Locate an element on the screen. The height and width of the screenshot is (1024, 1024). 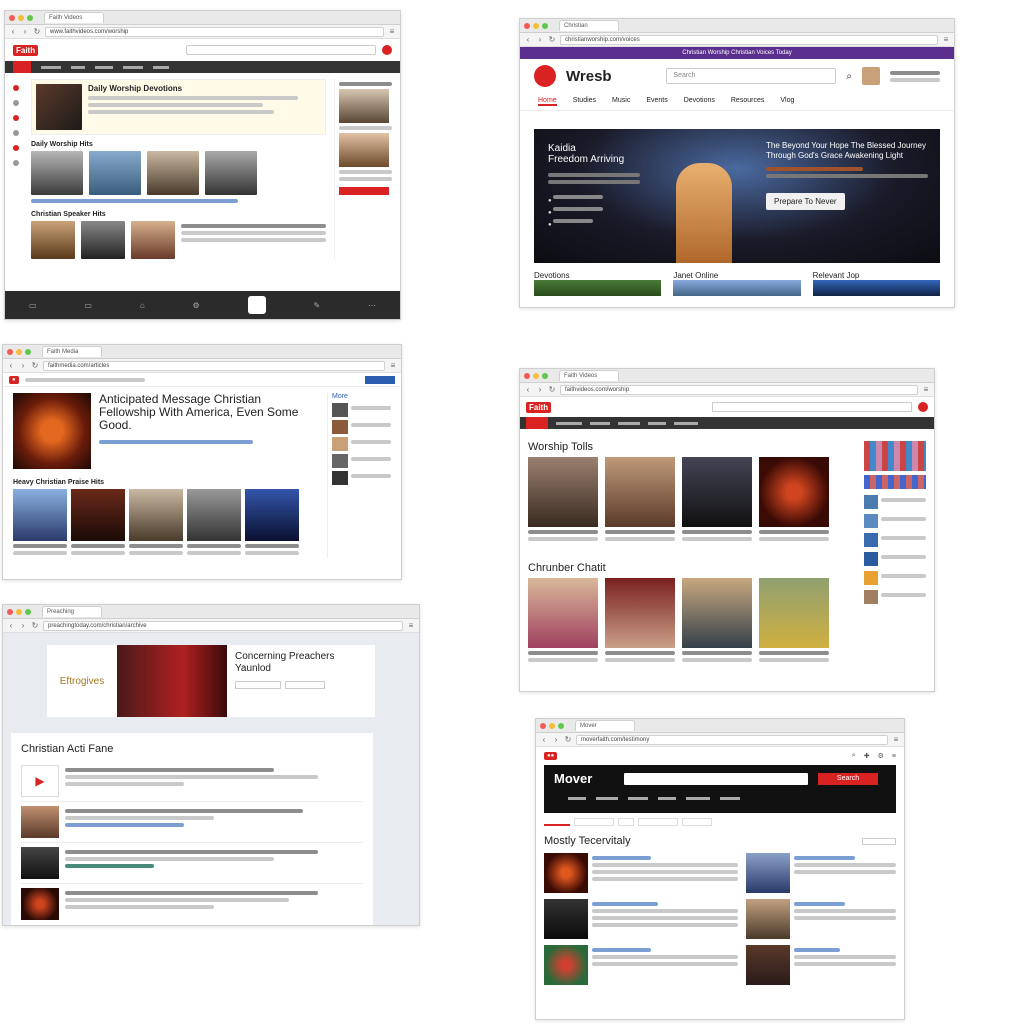
play-icon: ▶ is located at coordinates (40, 781).